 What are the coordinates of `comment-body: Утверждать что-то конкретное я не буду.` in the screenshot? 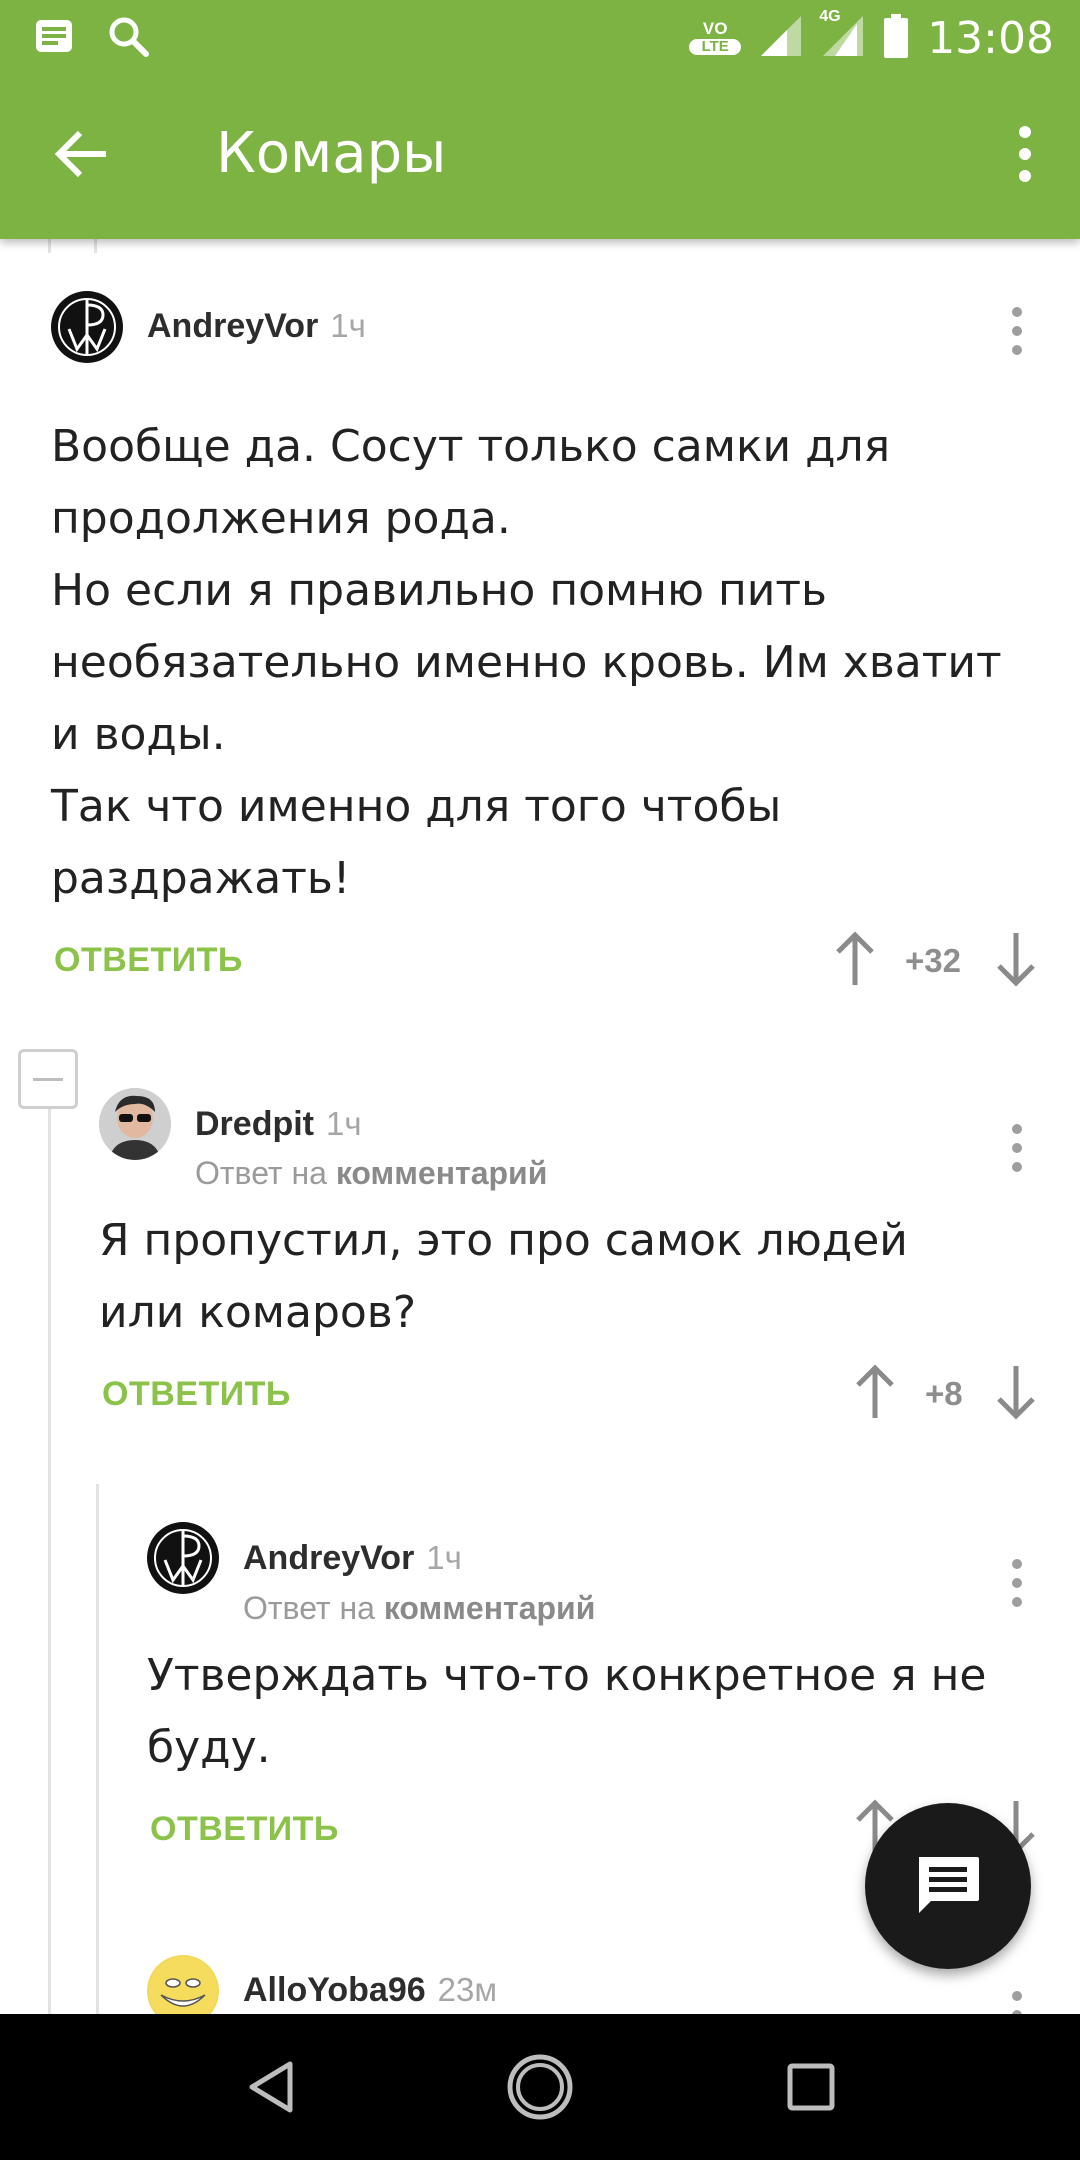 It's located at (567, 1711).